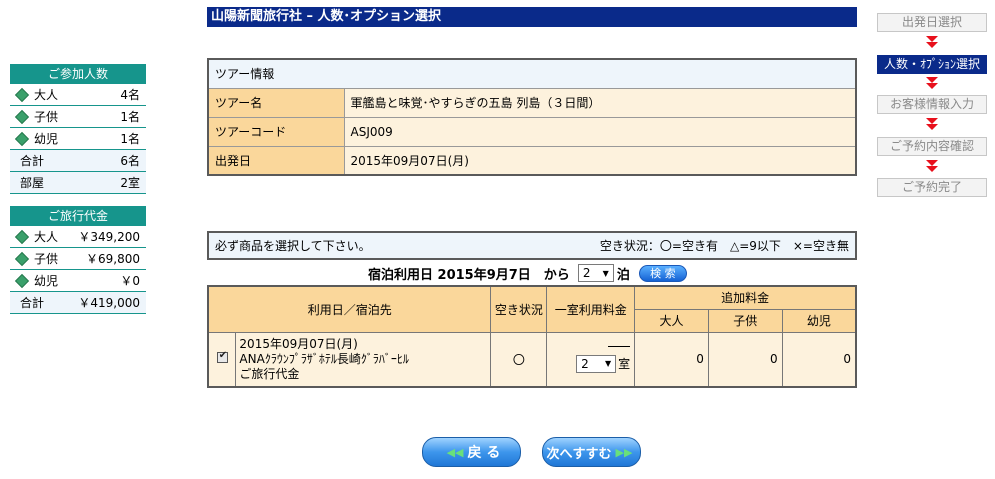 Image resolution: width=995 pixels, height=479 pixels. What do you see at coordinates (600, 160) in the screenshot?
I see `departure-date-value: 2015年09月07日(月)` at bounding box center [600, 160].